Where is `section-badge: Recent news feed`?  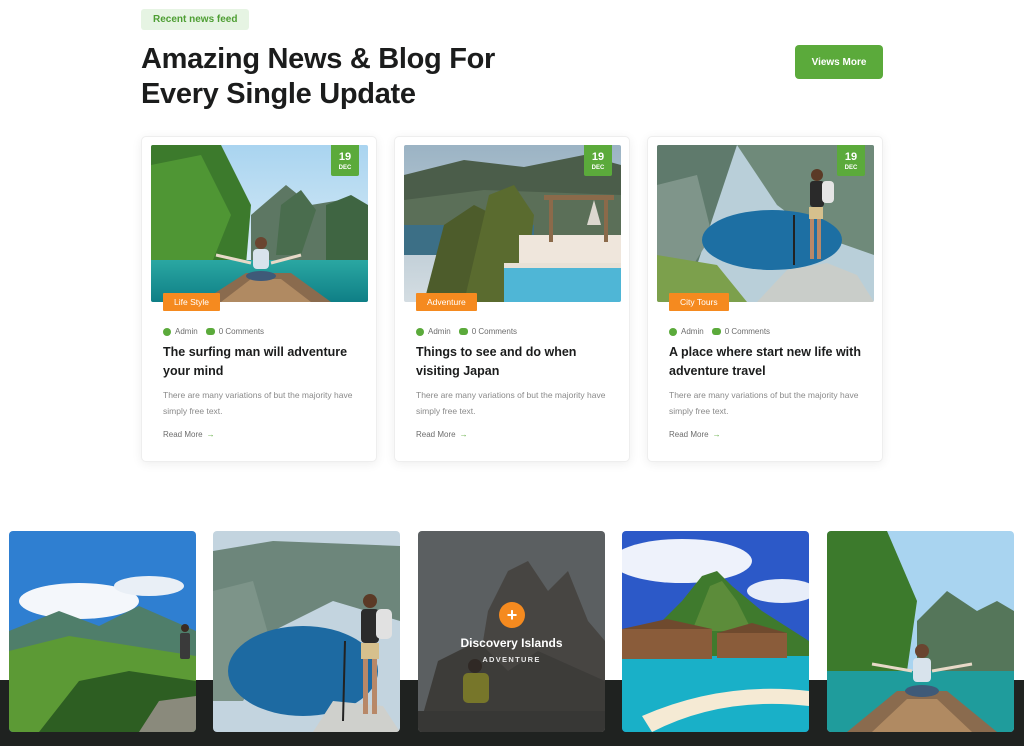 section-badge: Recent news feed is located at coordinates (195, 19).